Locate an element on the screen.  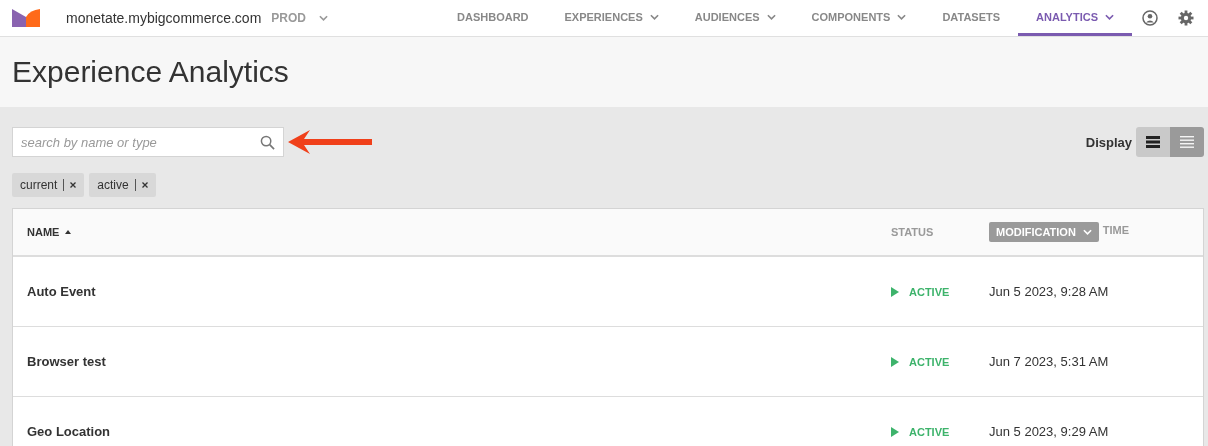
user-icon is located at coordinates (1150, 18).